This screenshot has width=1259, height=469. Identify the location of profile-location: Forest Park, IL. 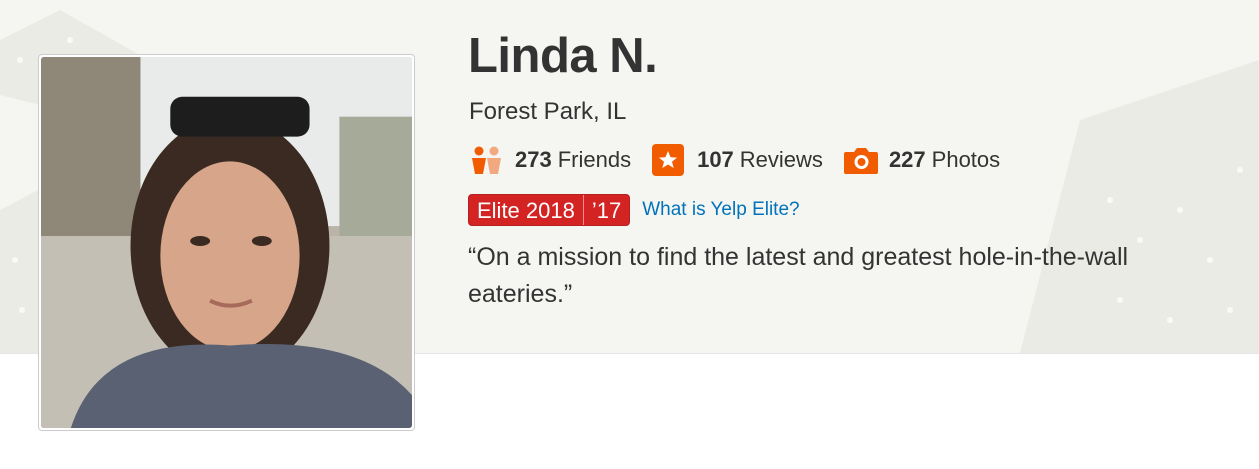
(548, 111).